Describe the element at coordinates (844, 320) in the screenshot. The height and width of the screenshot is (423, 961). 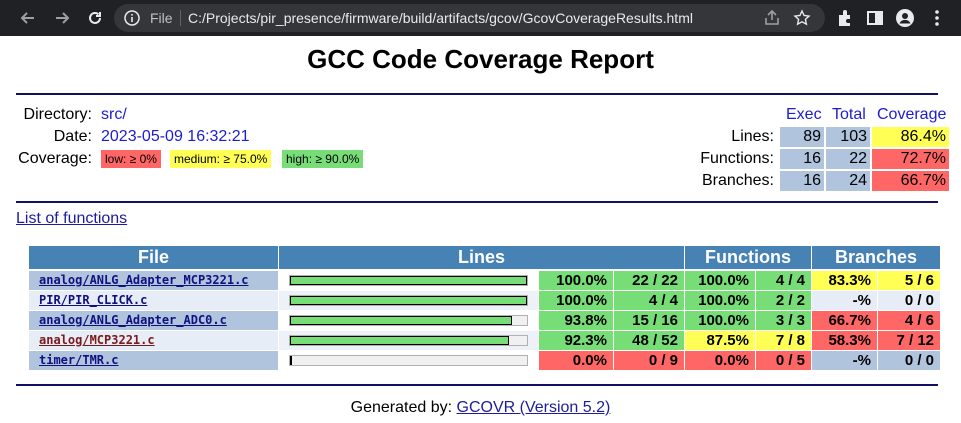
I see `branch-coverage-percent: 66.7%` at that location.